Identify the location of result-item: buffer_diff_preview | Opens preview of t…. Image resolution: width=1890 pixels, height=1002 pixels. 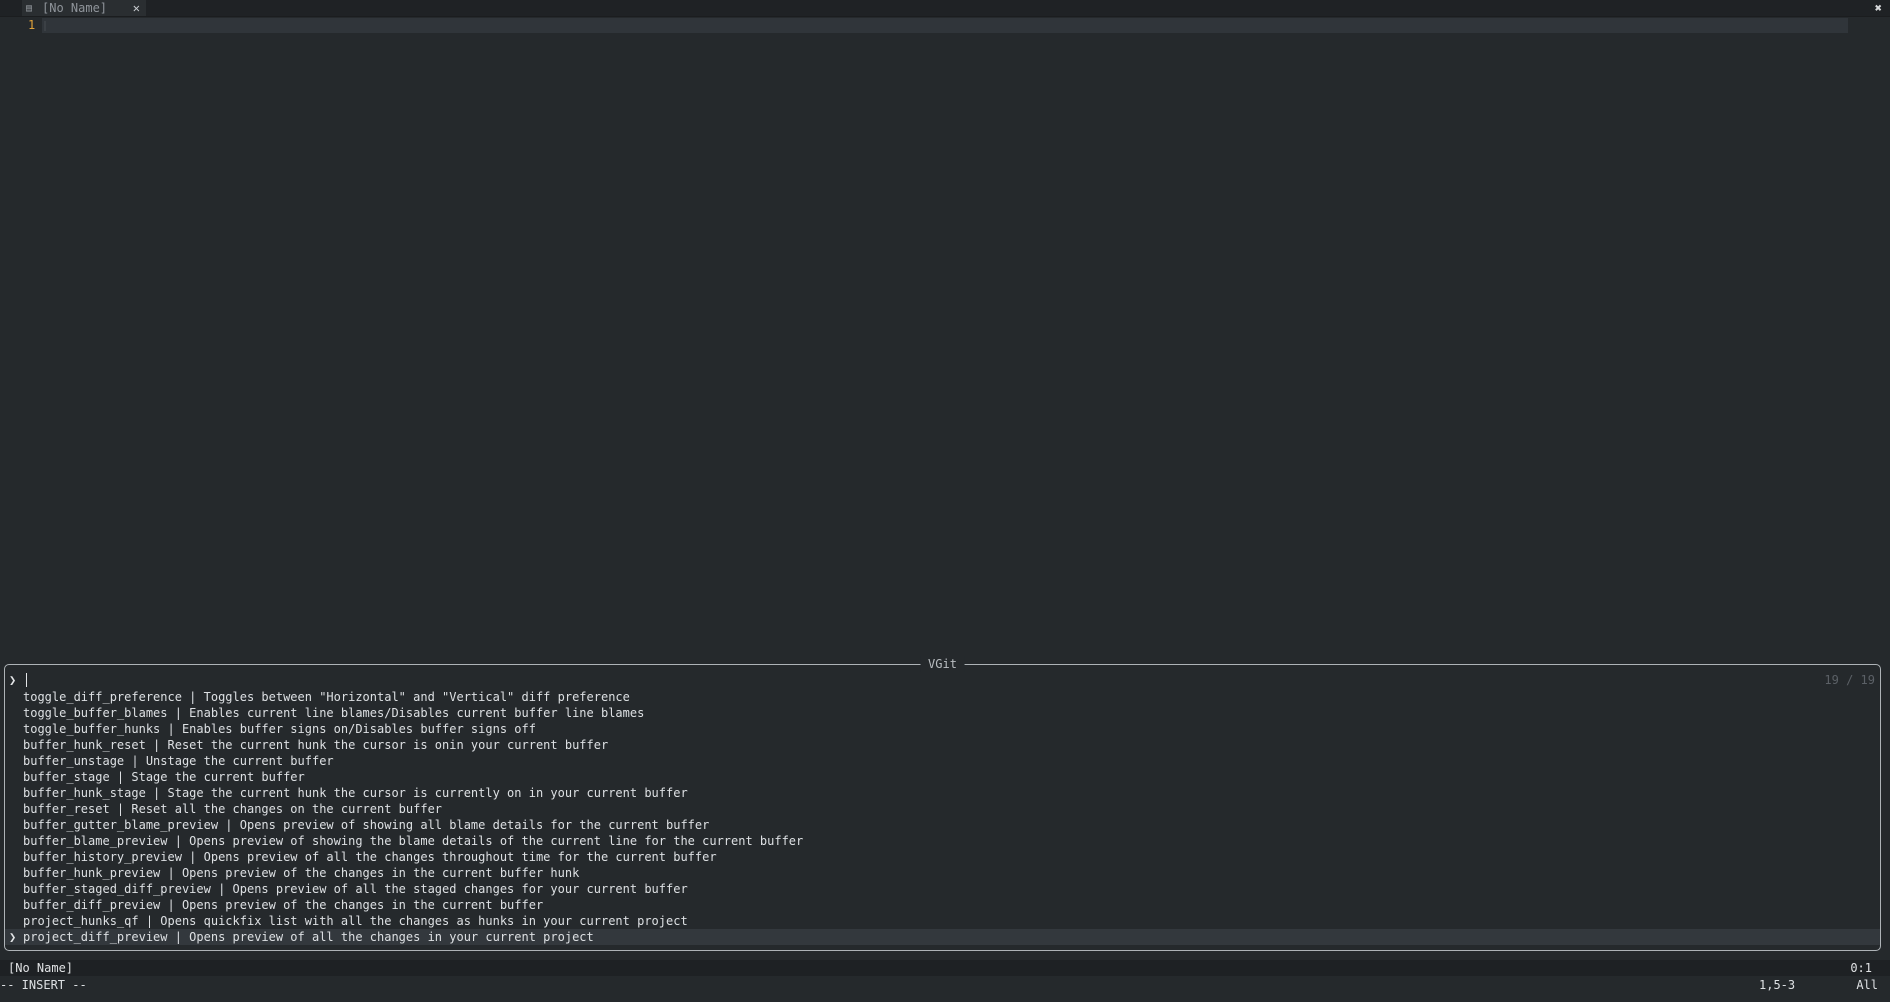
(942, 905).